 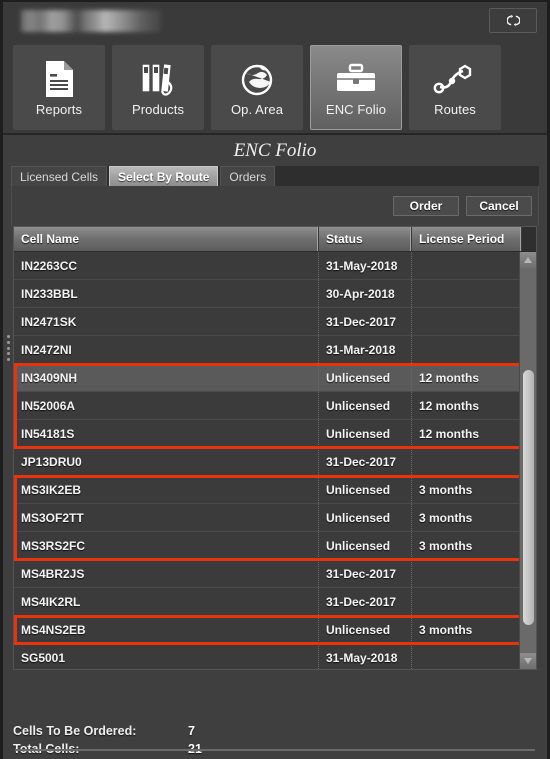 What do you see at coordinates (365, 239) in the screenshot?
I see `column-header-status: Status` at bounding box center [365, 239].